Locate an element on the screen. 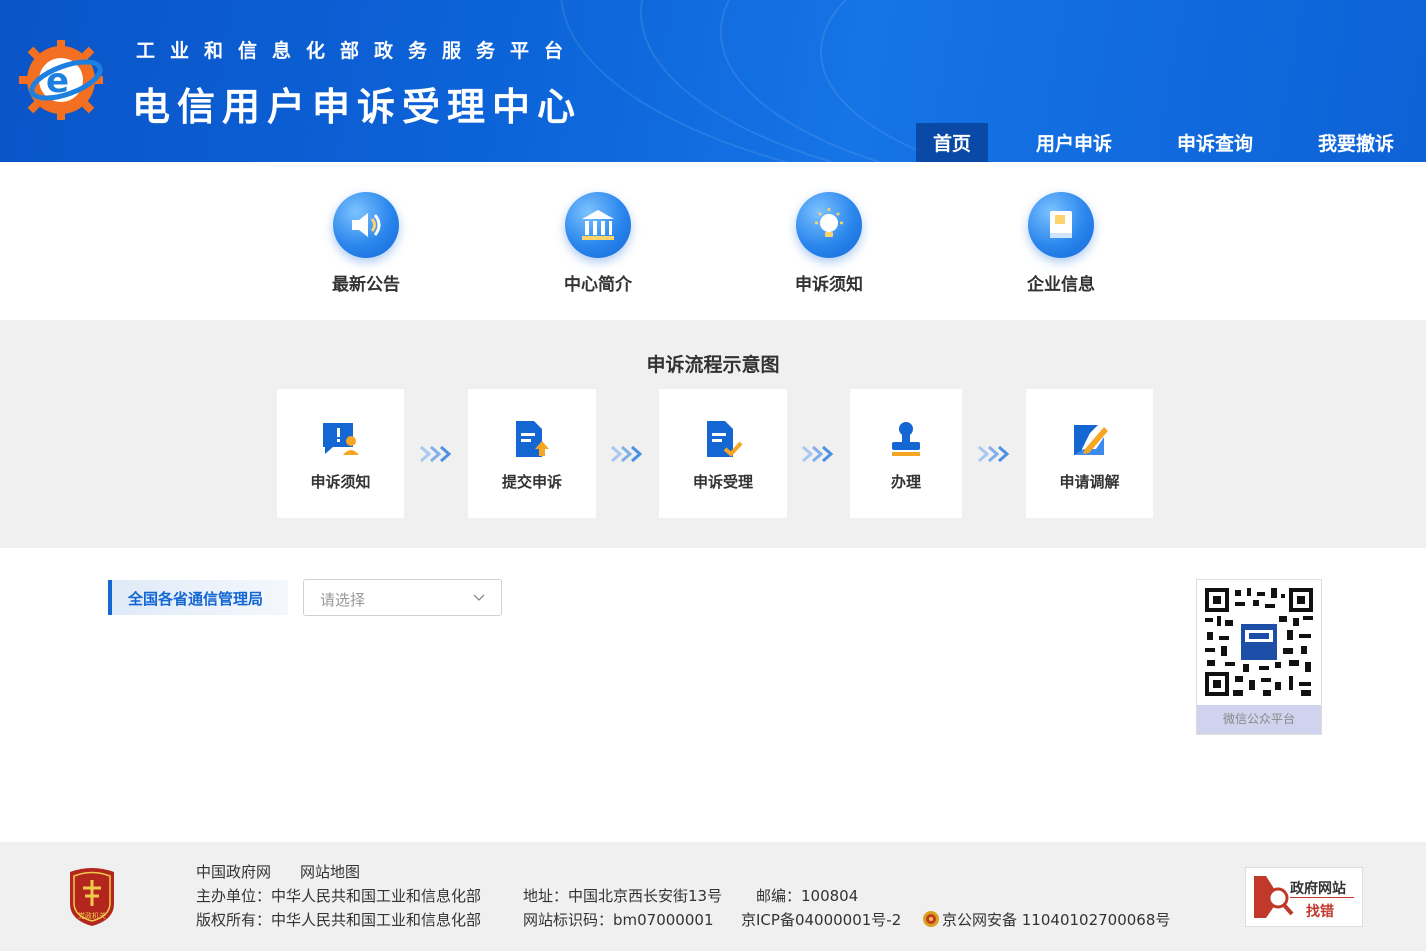 Image resolution: width=1426 pixels, height=951 pixels. flow-title: 申诉流程示意图 is located at coordinates (713, 365).